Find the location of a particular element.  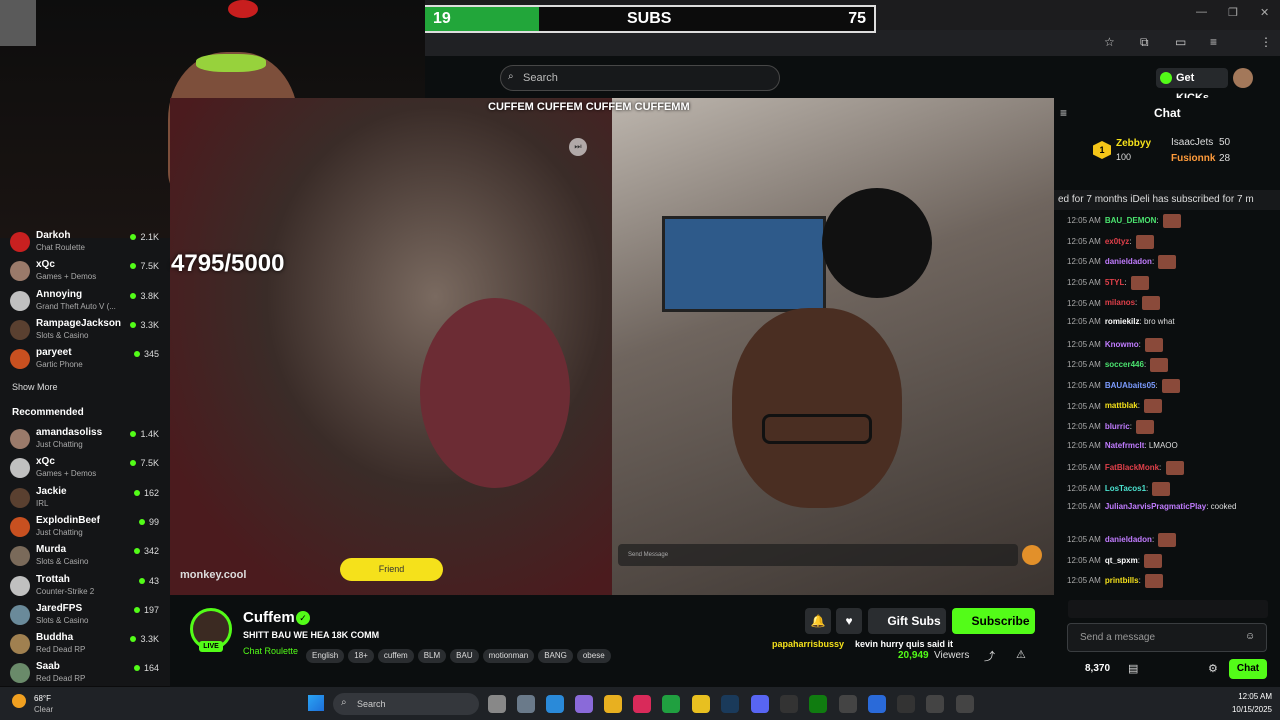

chat-username: FatBlackMonk is located at coordinates (1132, 467).